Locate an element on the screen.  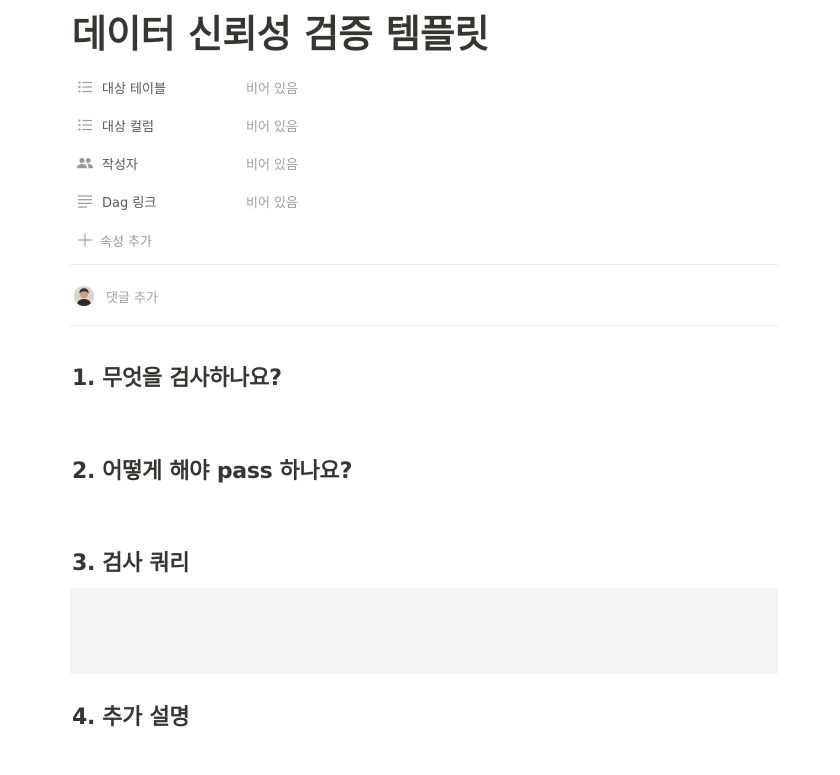
section-heading: 2. 어떻게 해야 pass 하나요? is located at coordinates (212, 472).